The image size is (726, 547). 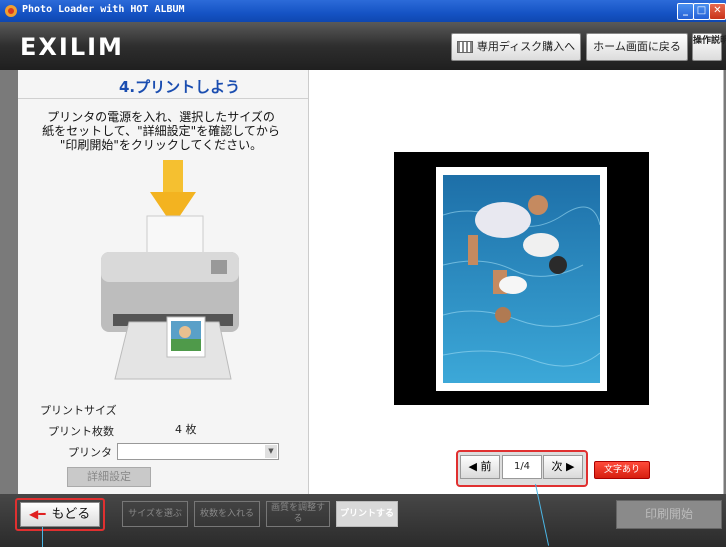 I want to click on printer-icon, so click(x=170, y=297).